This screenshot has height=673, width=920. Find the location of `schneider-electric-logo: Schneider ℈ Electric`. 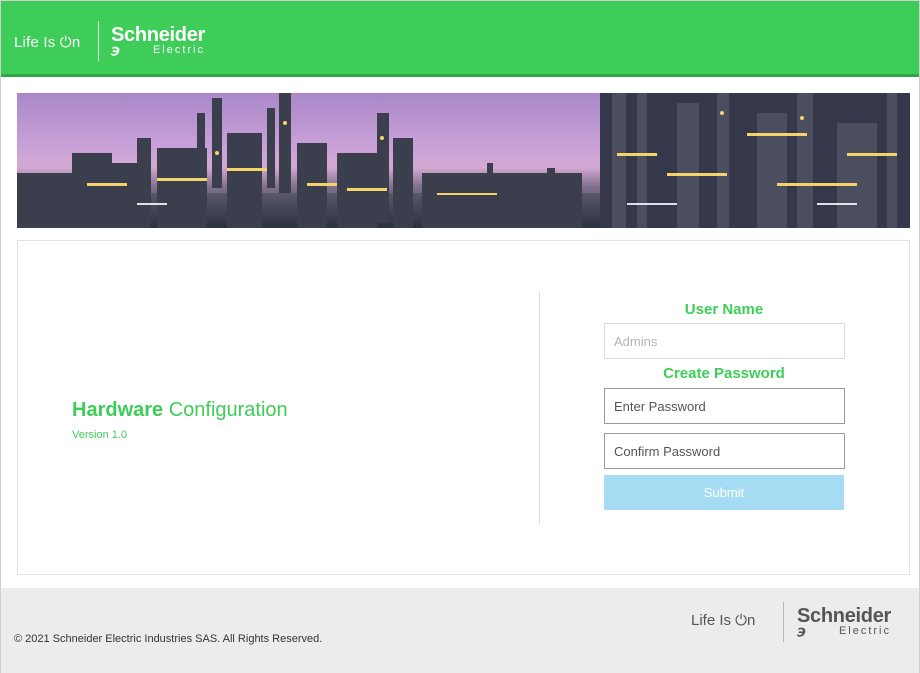

schneider-electric-logo: Schneider ℈ Electric is located at coordinates (158, 40).